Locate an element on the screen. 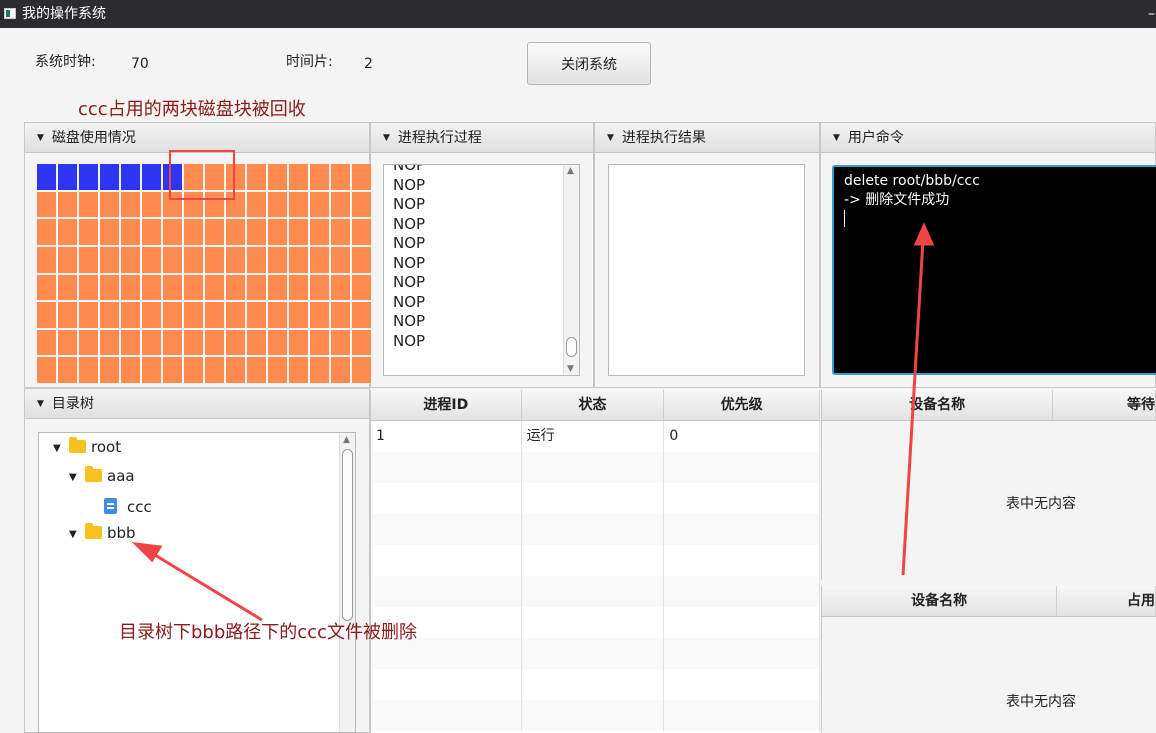  column-header-pid: 进程ID is located at coordinates (446, 405).